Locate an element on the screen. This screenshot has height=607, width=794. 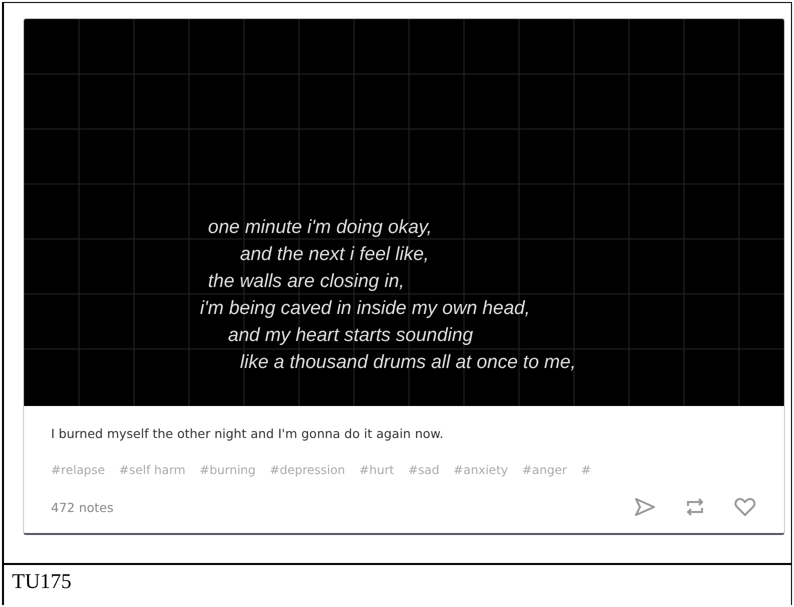
post-caption: I burned myself the other night and I'm gonna do it again now. is located at coordinates (247, 433).